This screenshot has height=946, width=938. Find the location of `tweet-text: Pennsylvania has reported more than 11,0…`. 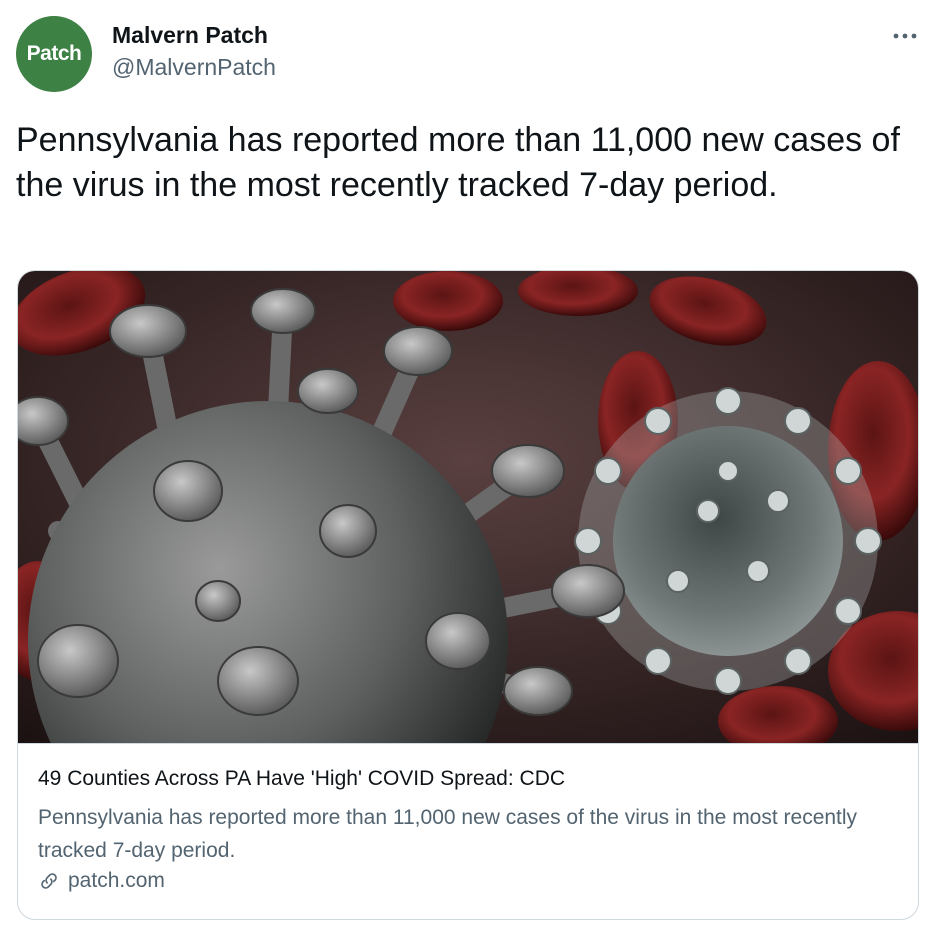

tweet-text: Pennsylvania has reported more than 11,0… is located at coordinates (458, 162).